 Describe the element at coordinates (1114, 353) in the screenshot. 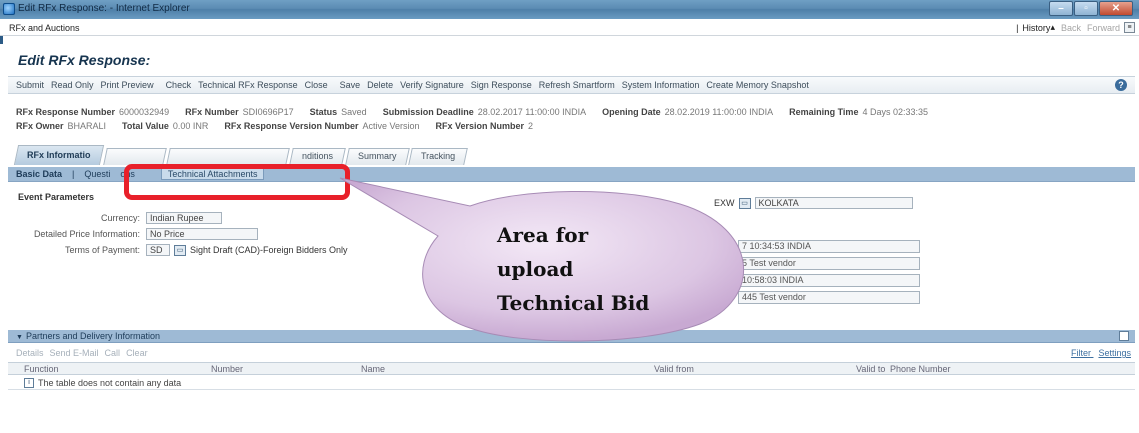

I see `settings-link: Settings` at that location.